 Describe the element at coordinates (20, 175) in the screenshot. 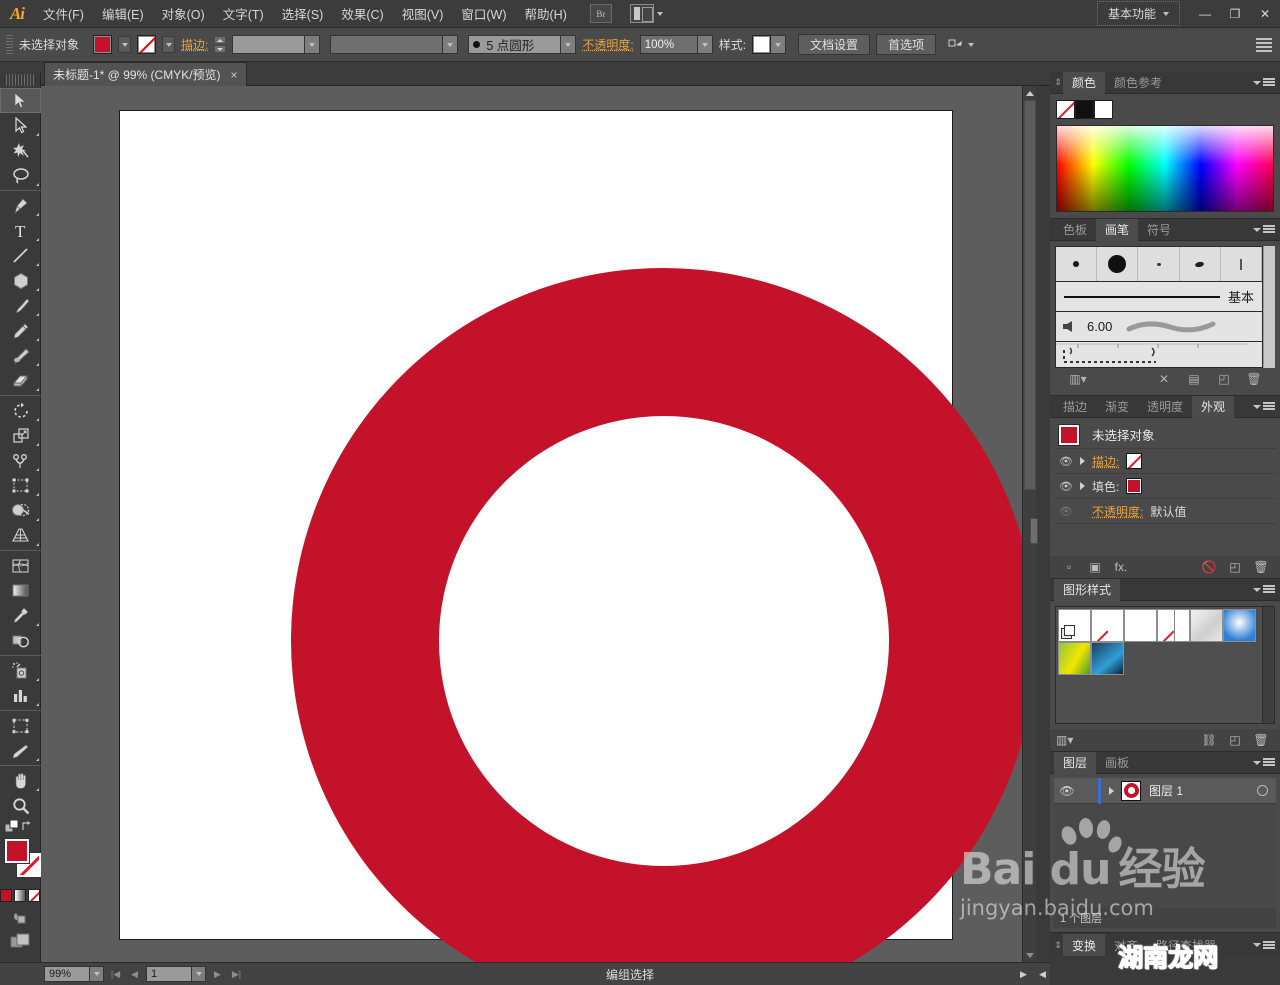

I see `lasso-tool` at that location.